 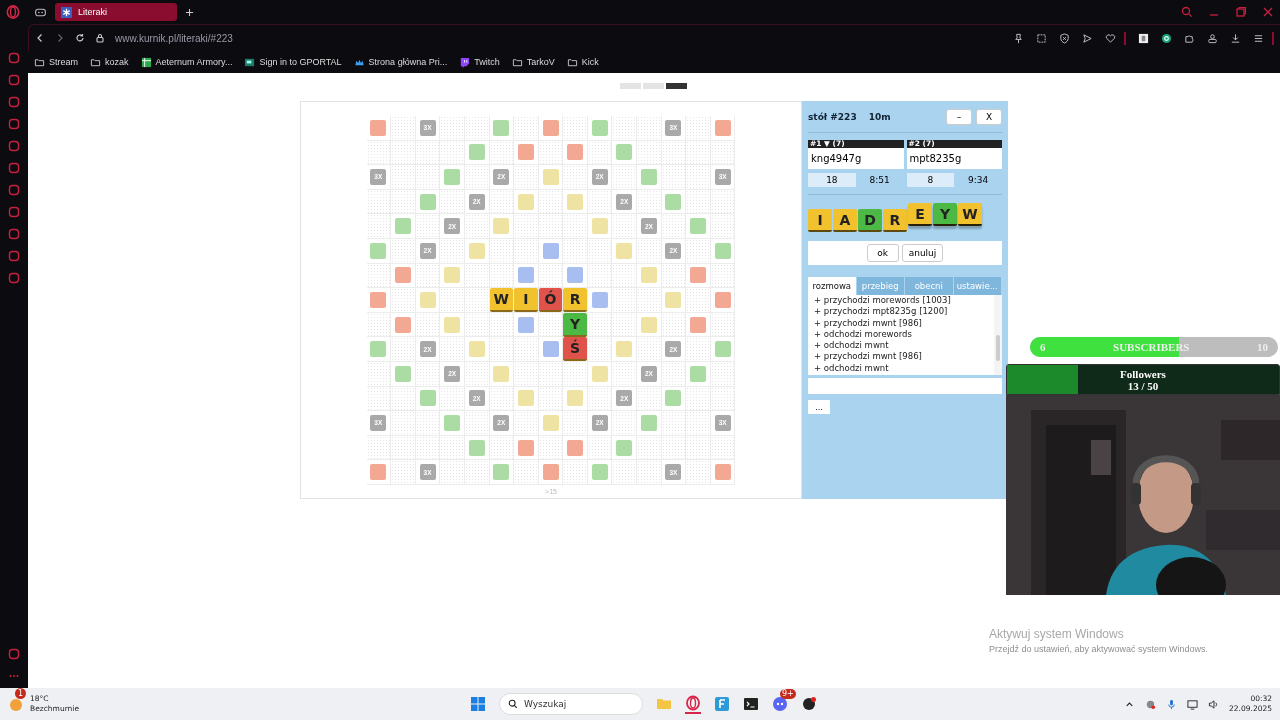 I want to click on action-button: ok, so click(x=882, y=253).